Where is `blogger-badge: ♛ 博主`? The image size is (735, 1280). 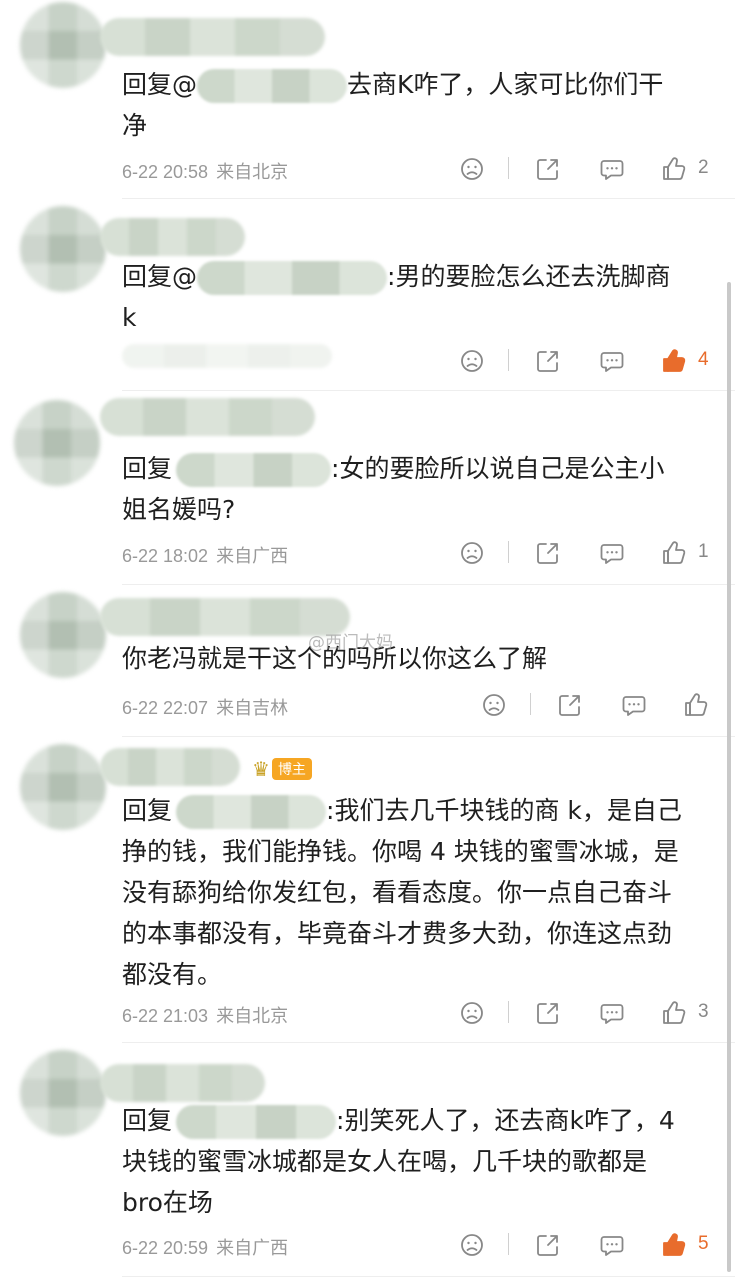 blogger-badge: ♛ 博主 is located at coordinates (286, 769).